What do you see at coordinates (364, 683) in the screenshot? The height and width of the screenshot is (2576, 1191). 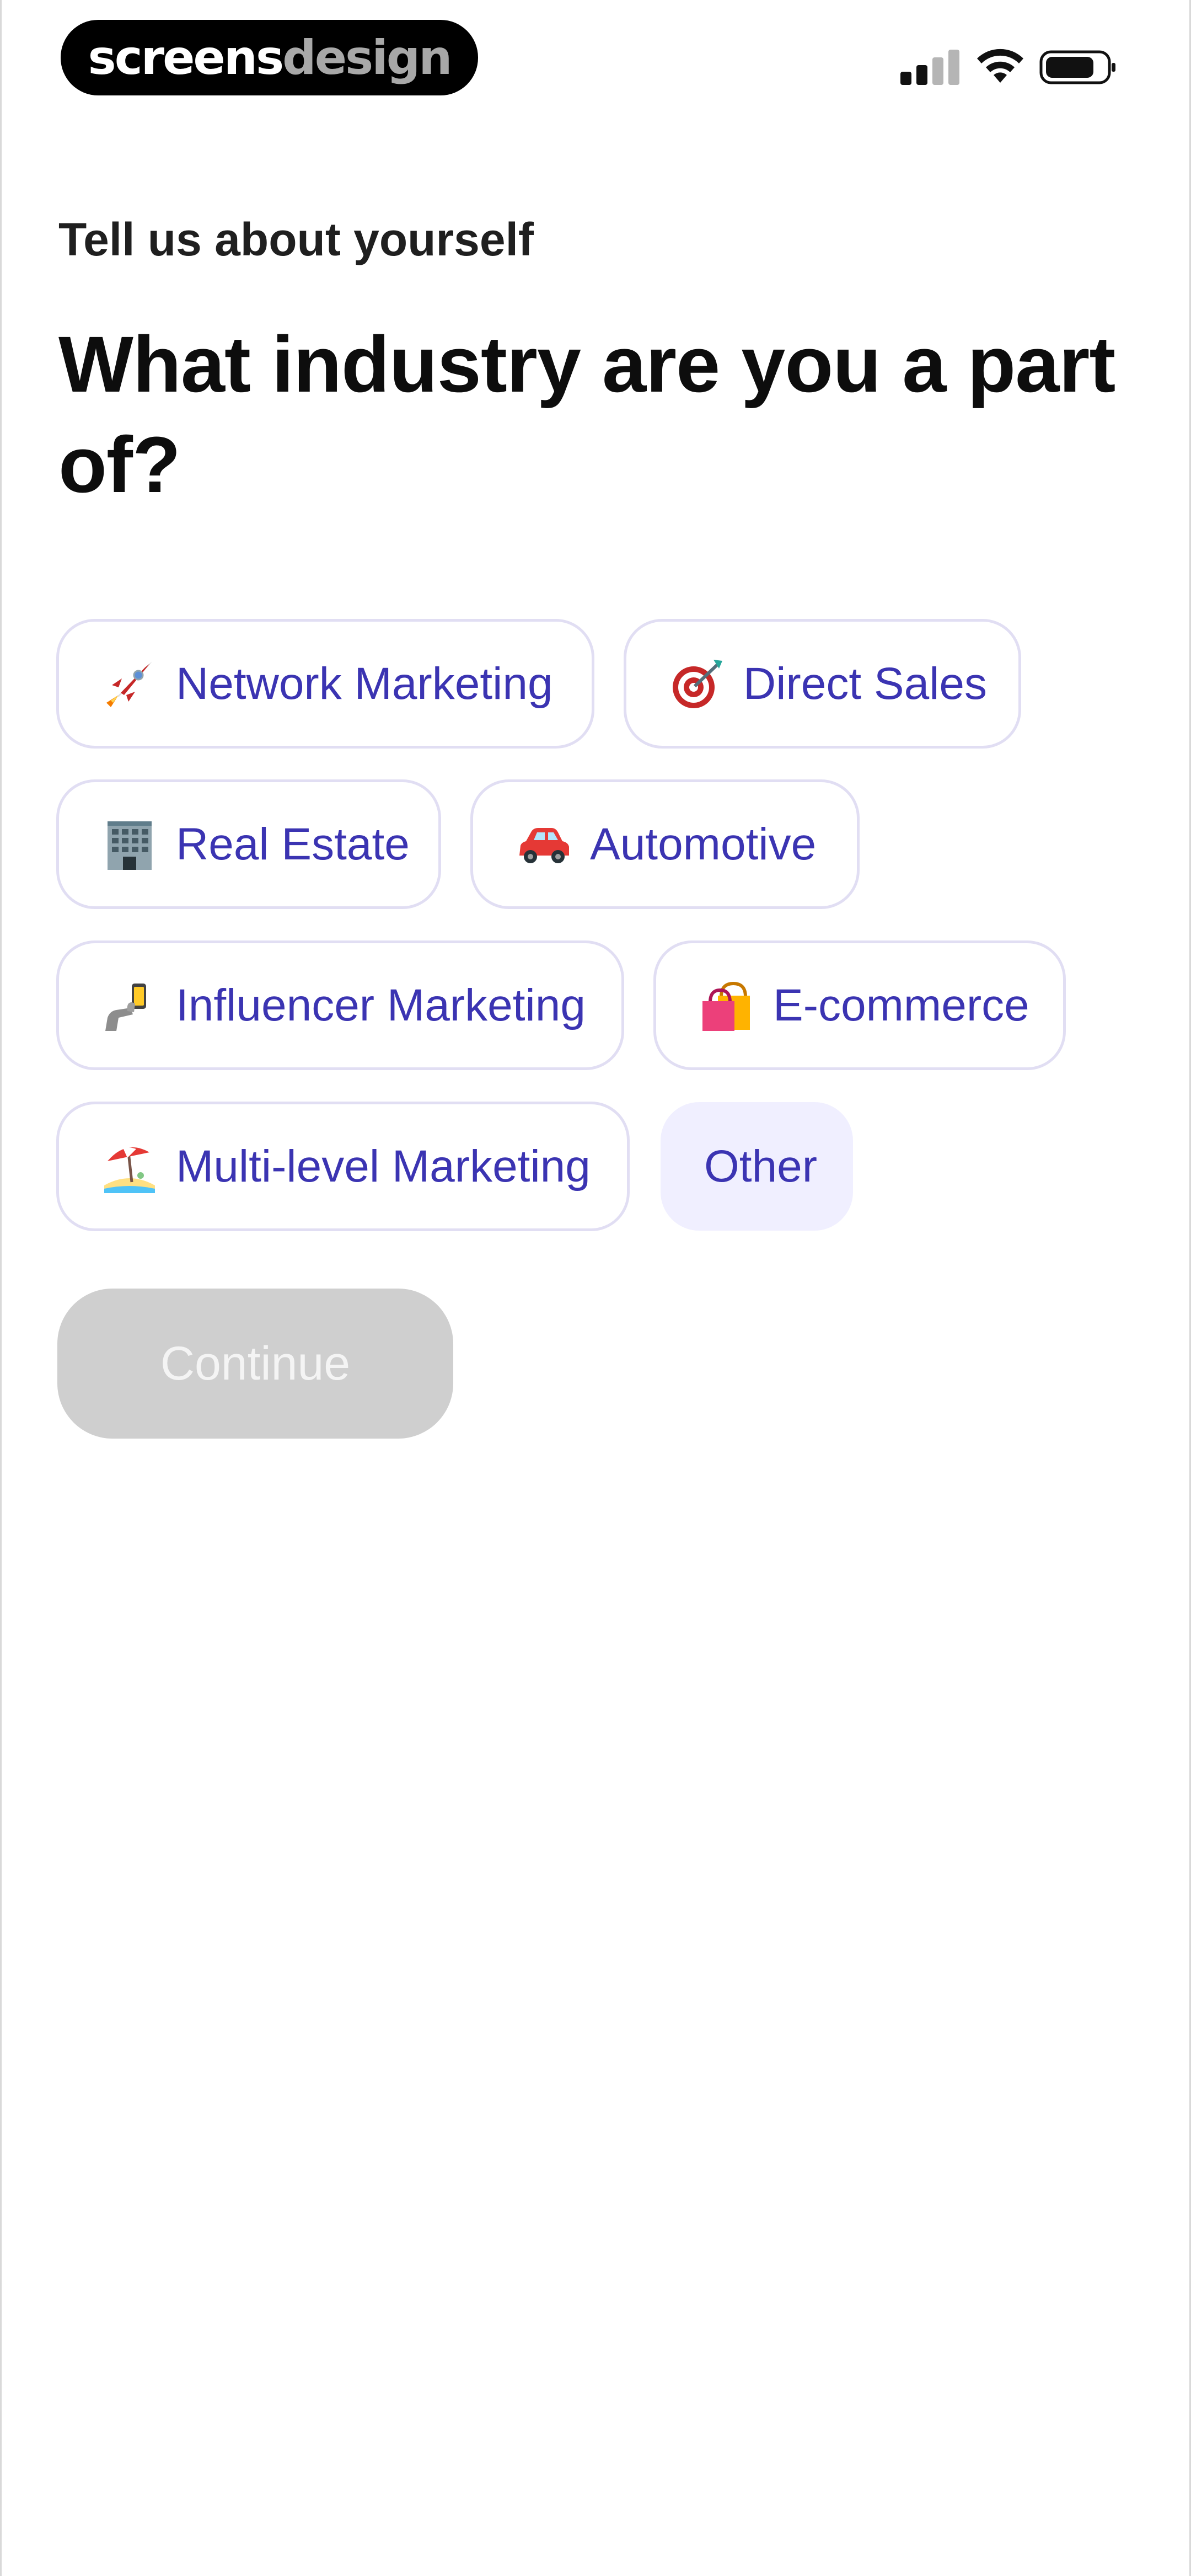 I see `option-label: Network Marketing` at bounding box center [364, 683].